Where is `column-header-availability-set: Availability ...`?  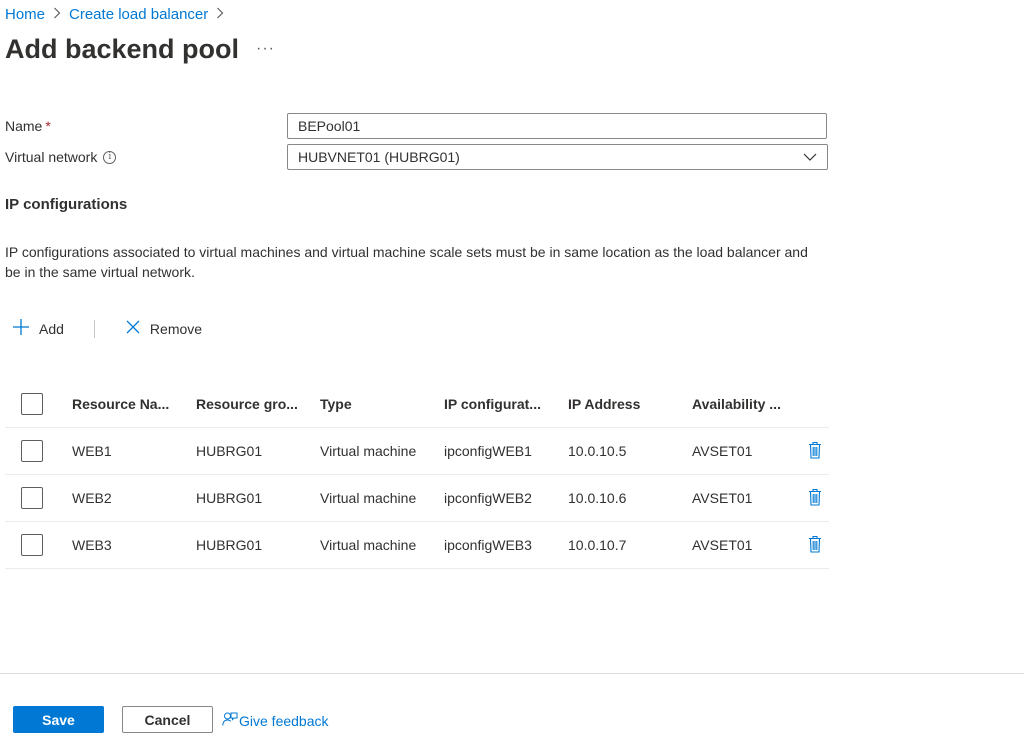
column-header-availability-set: Availability ... is located at coordinates (748, 404).